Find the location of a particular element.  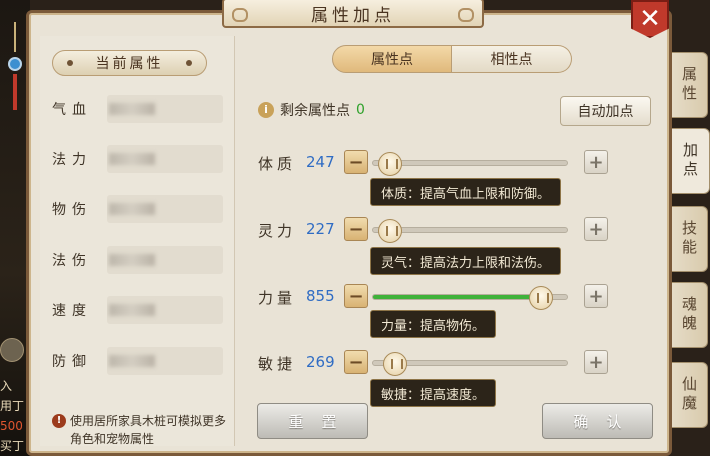

attribute-value: 855 is located at coordinates (320, 296).